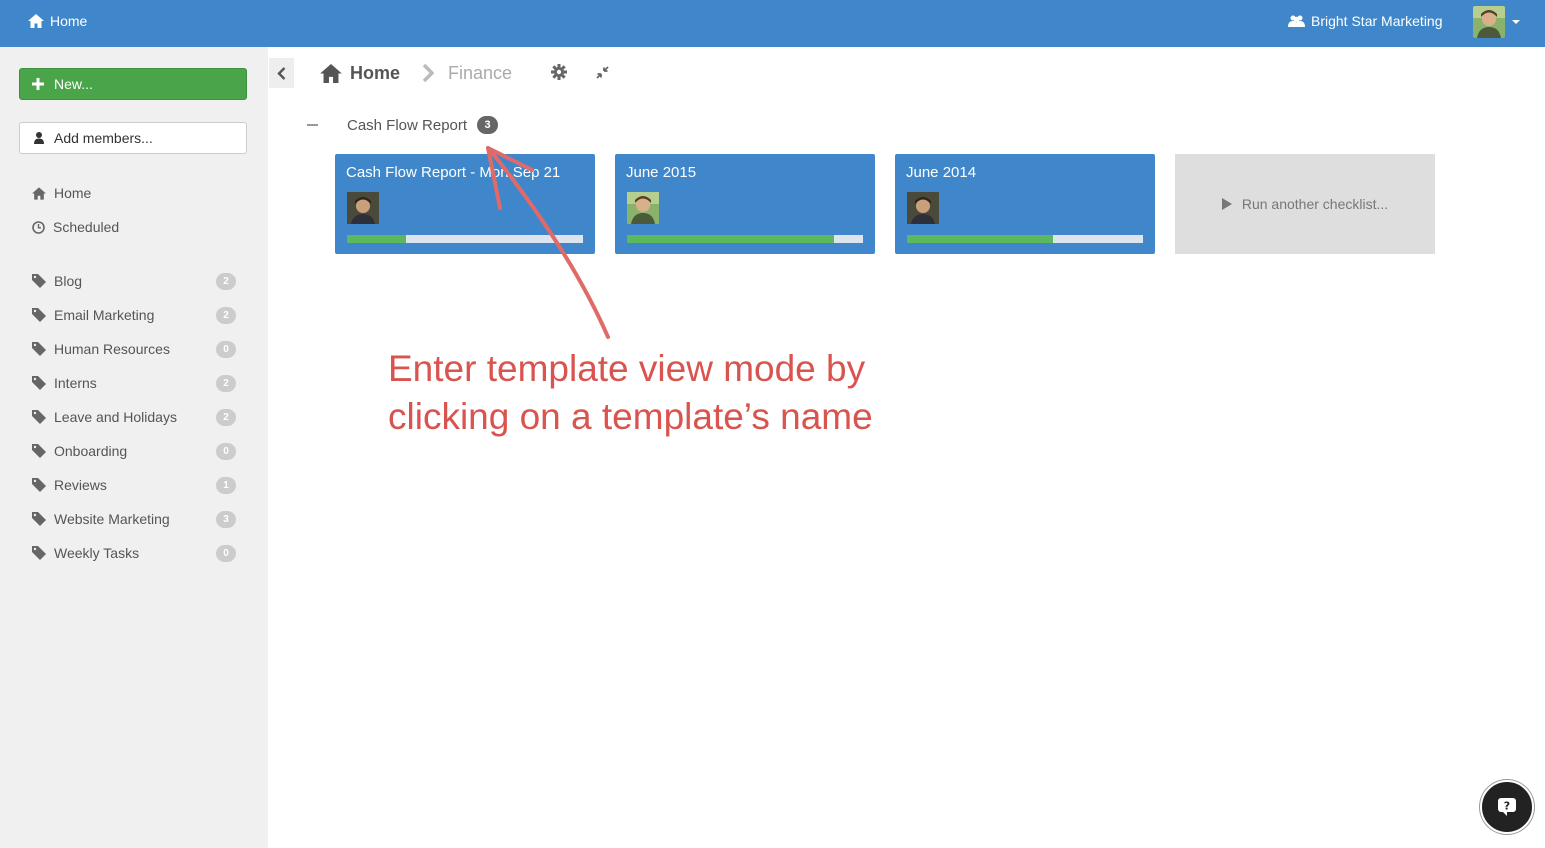  Describe the element at coordinates (745, 204) in the screenshot. I see `checklist-card: June 2015` at that location.